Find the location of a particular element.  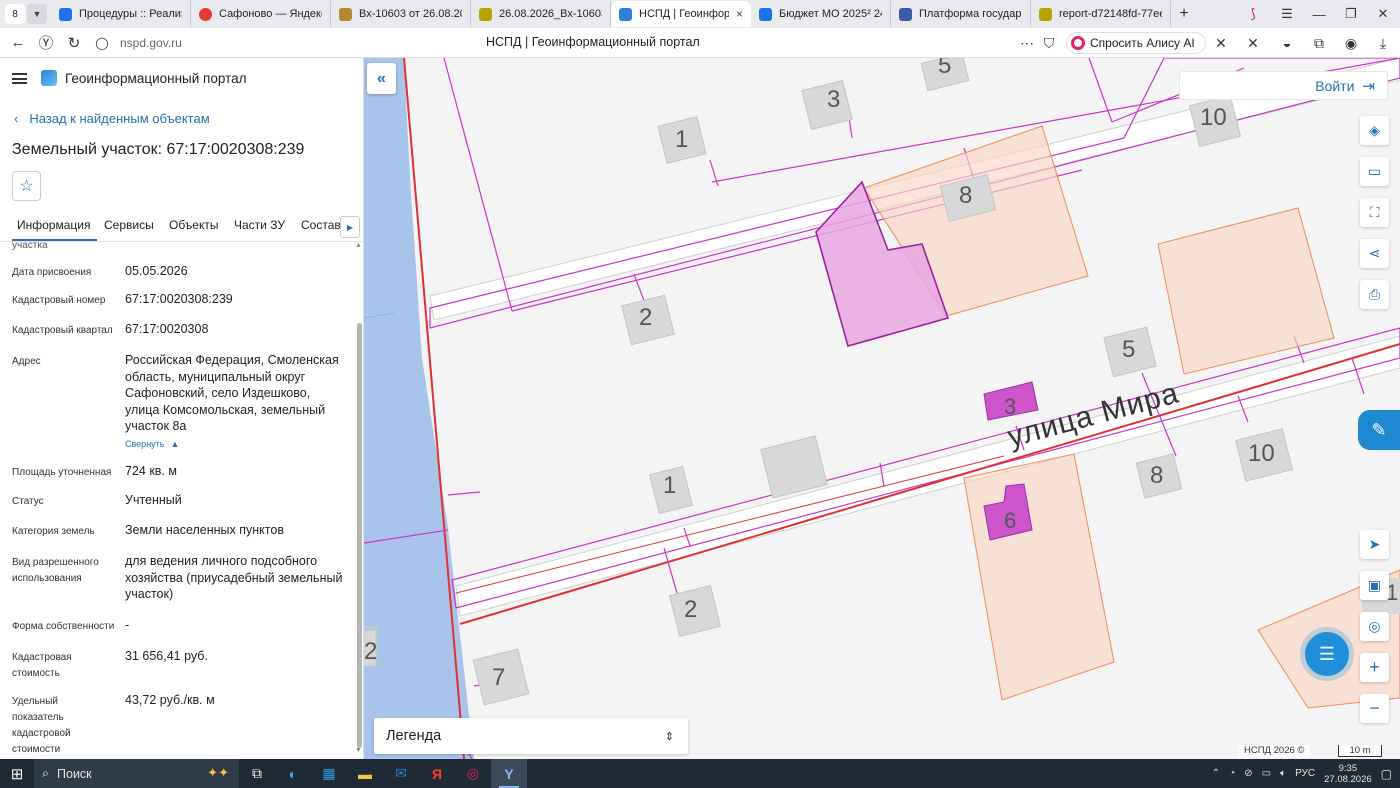

zoom-out-button: − is located at coordinates (1374, 708).